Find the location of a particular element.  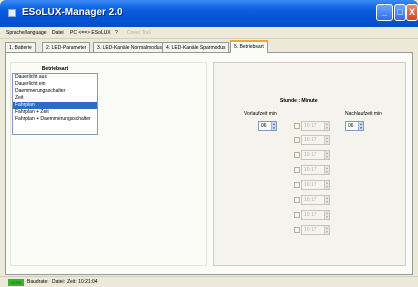

tab-led-parameter: 2. LED-Parameter is located at coordinates (66, 47).